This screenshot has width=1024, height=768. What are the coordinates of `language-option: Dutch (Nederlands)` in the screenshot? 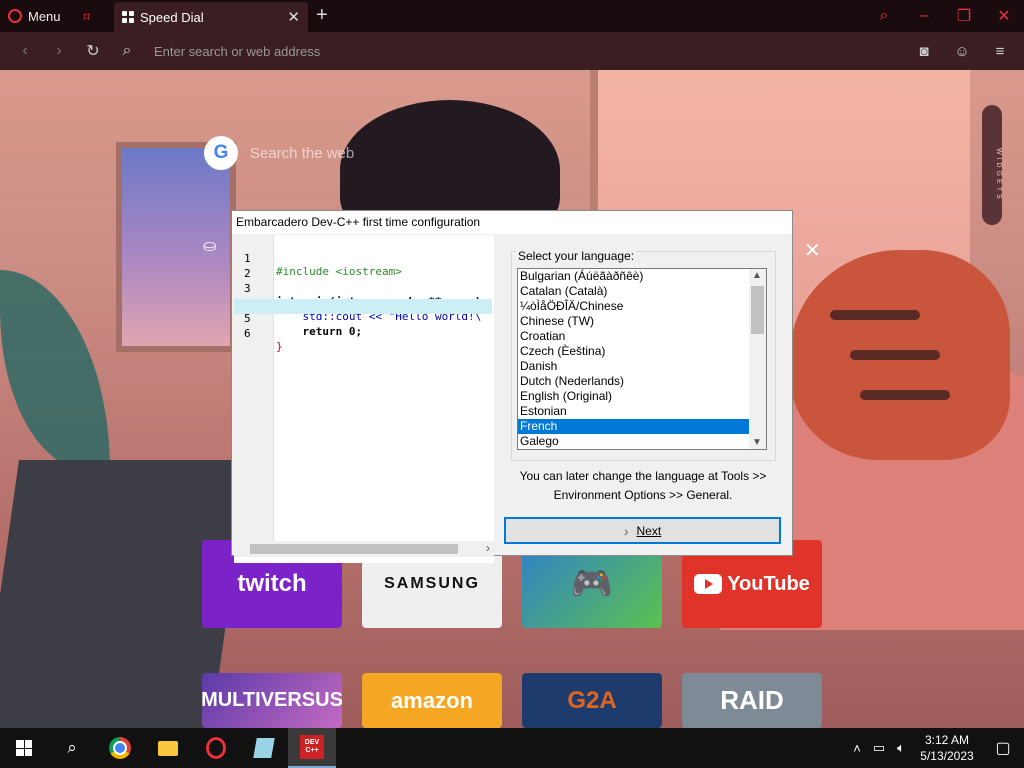 It's located at (633, 381).